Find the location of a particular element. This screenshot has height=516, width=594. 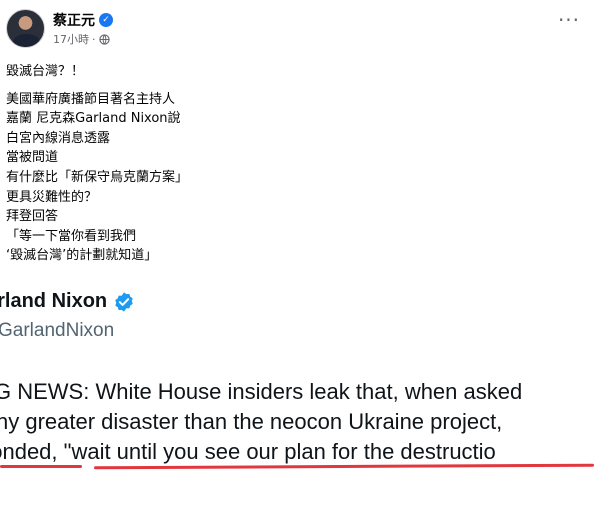

tweet-author-row: arland Nixon is located at coordinates (67, 301).